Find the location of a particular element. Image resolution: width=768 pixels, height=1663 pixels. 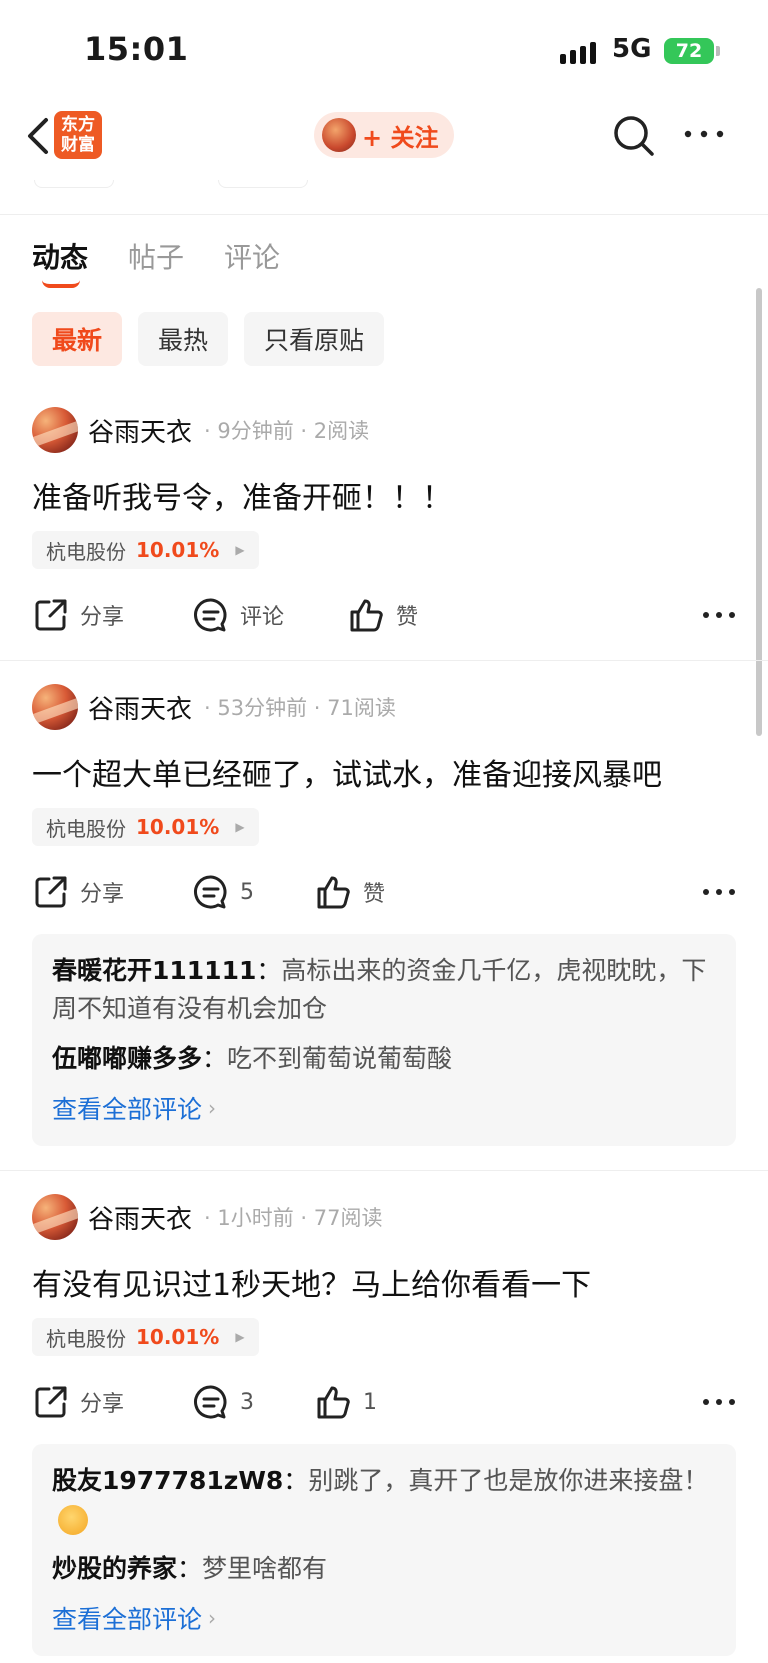

comment-item: 股友1977781zW8：别跳了，真开了也是放你进来接盘！ is located at coordinates (384, 1500).